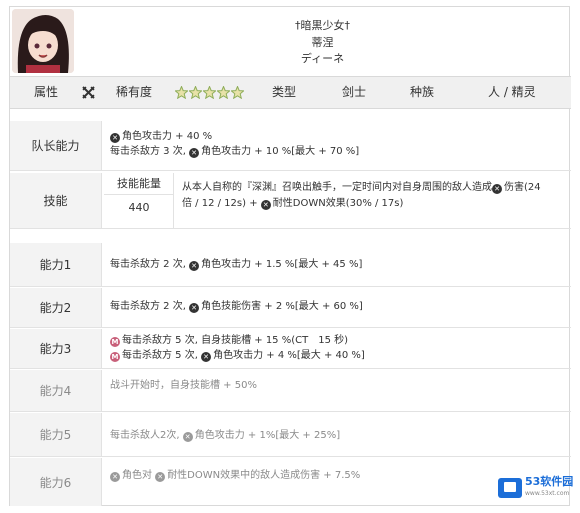 The width and height of the screenshot is (580, 513). Describe the element at coordinates (56, 264) in the screenshot. I see `ability1-label: 能力1` at that location.